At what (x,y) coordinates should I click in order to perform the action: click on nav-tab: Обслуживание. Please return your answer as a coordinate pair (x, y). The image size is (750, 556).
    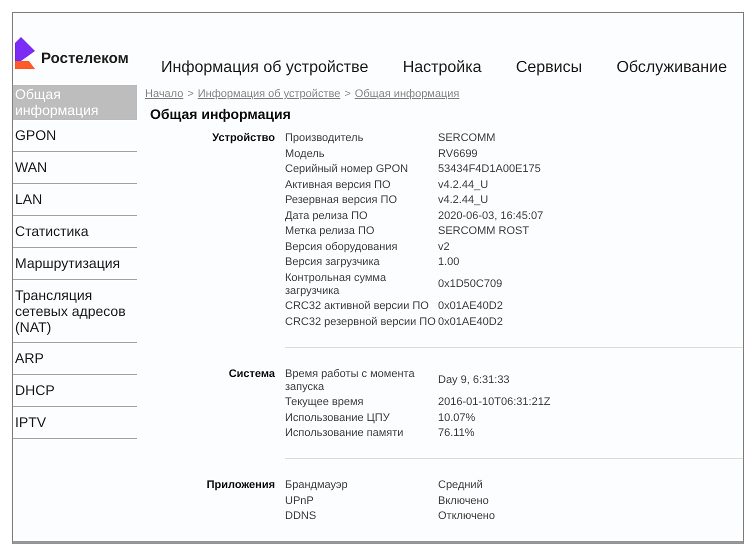
    Looking at the image, I should click on (671, 68).